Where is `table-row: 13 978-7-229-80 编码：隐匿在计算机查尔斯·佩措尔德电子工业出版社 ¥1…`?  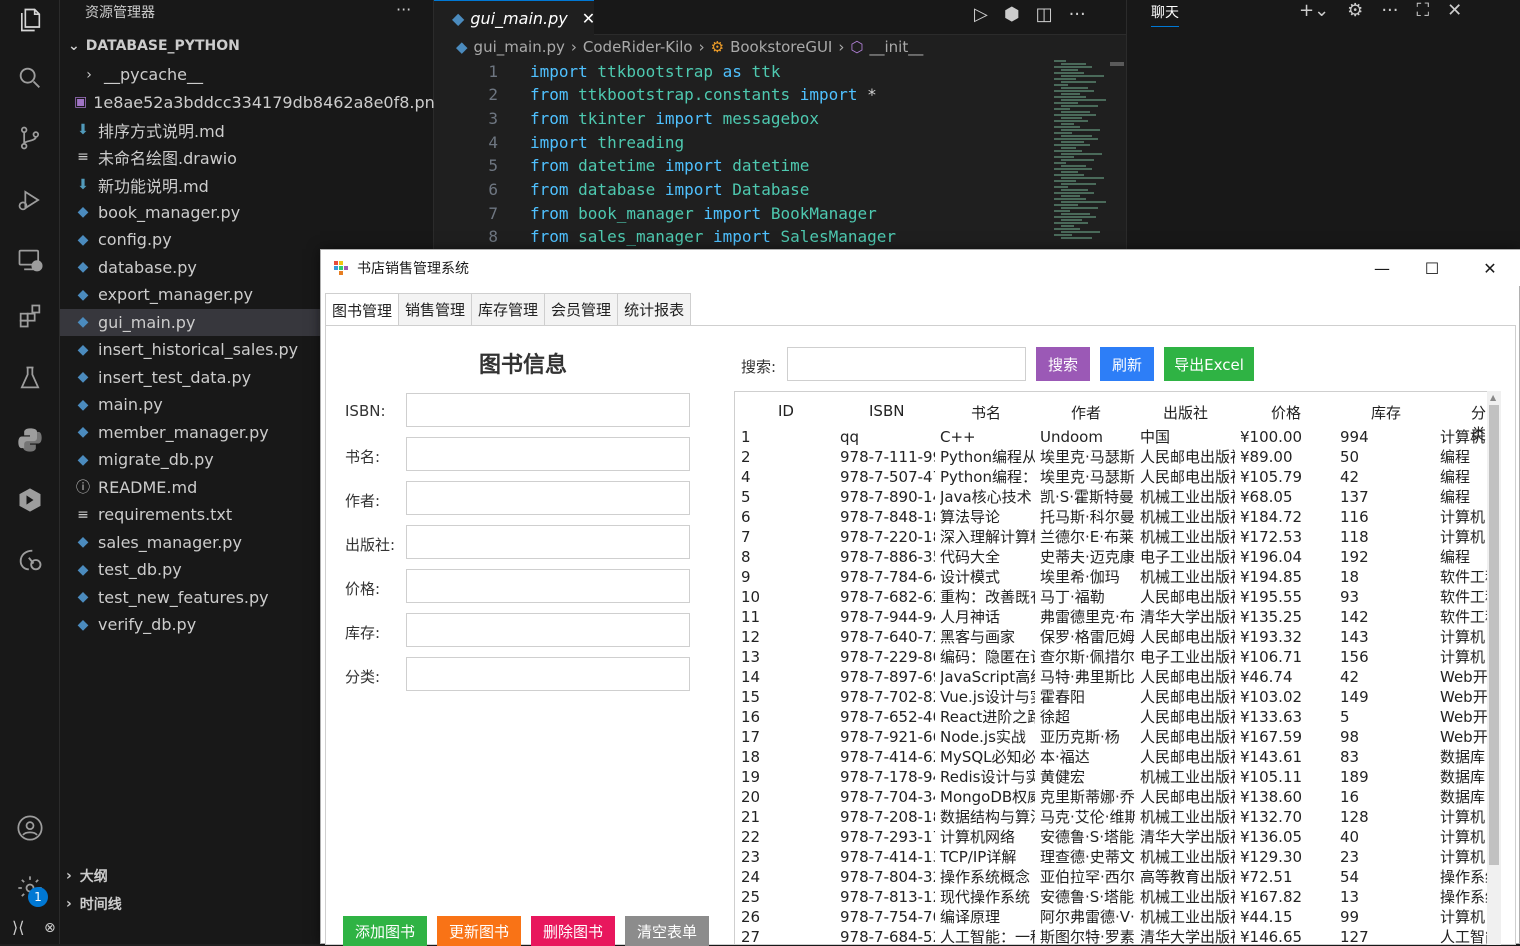 table-row: 13 978-7-229-80 编码：隐匿在计算机查尔斯·佩措尔德电子工业出版社 ¥1… is located at coordinates (1112, 657).